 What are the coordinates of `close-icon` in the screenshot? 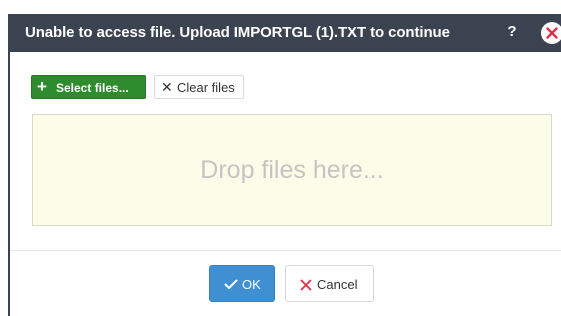 It's located at (552, 33).